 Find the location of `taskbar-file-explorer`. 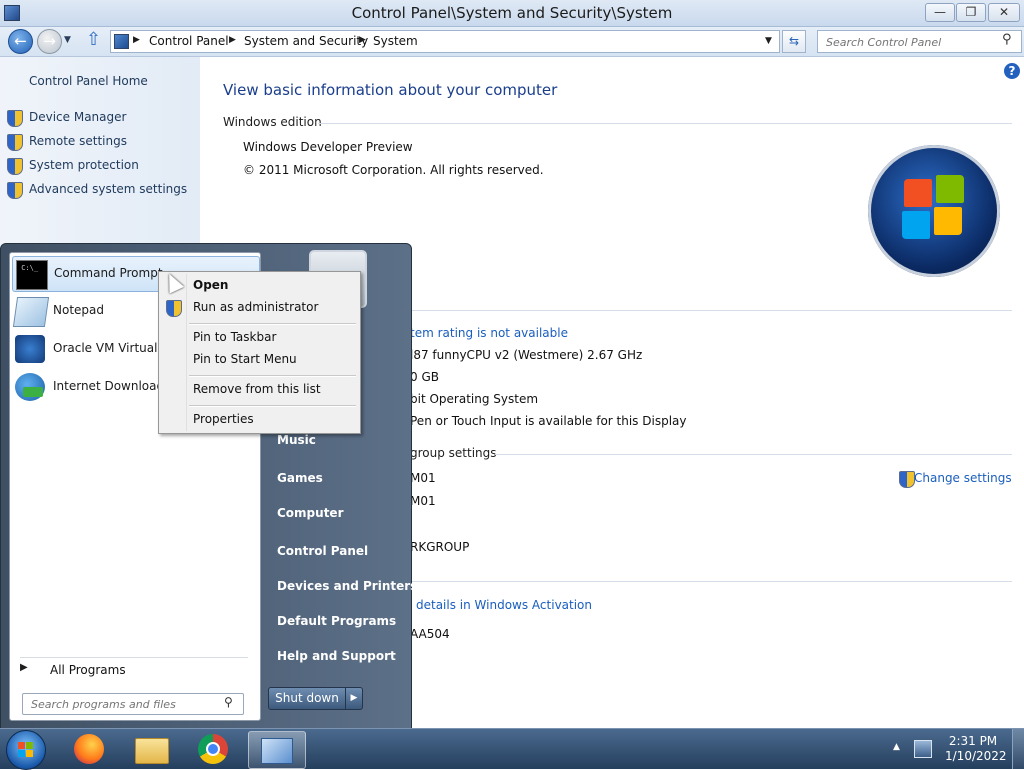

taskbar-file-explorer is located at coordinates (152, 749).